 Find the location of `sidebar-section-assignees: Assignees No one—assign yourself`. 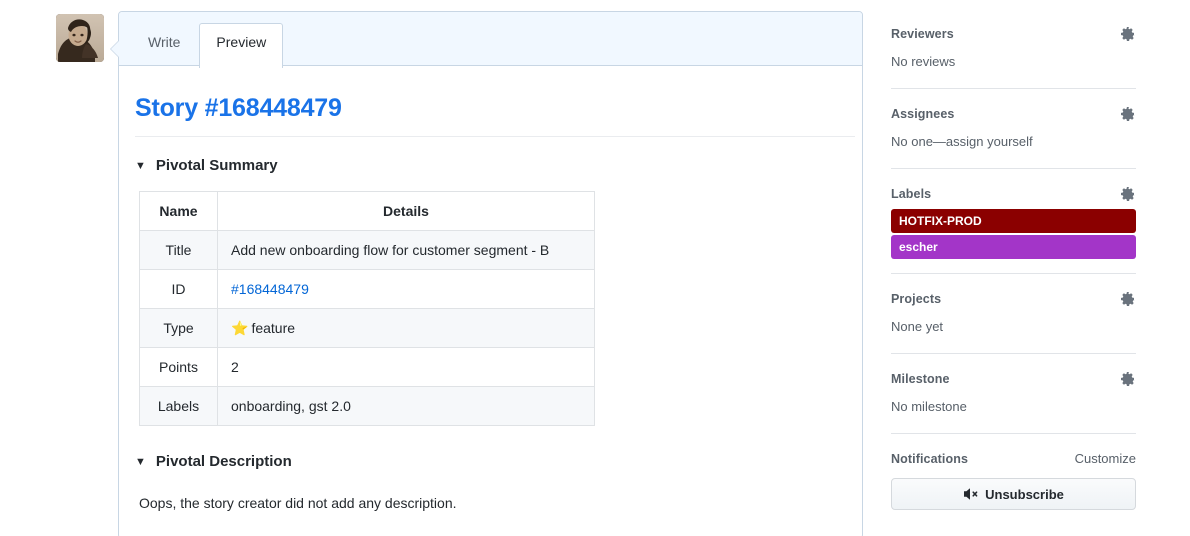

sidebar-section-assignees: Assignees No one—assign yourself is located at coordinates (1013, 137).